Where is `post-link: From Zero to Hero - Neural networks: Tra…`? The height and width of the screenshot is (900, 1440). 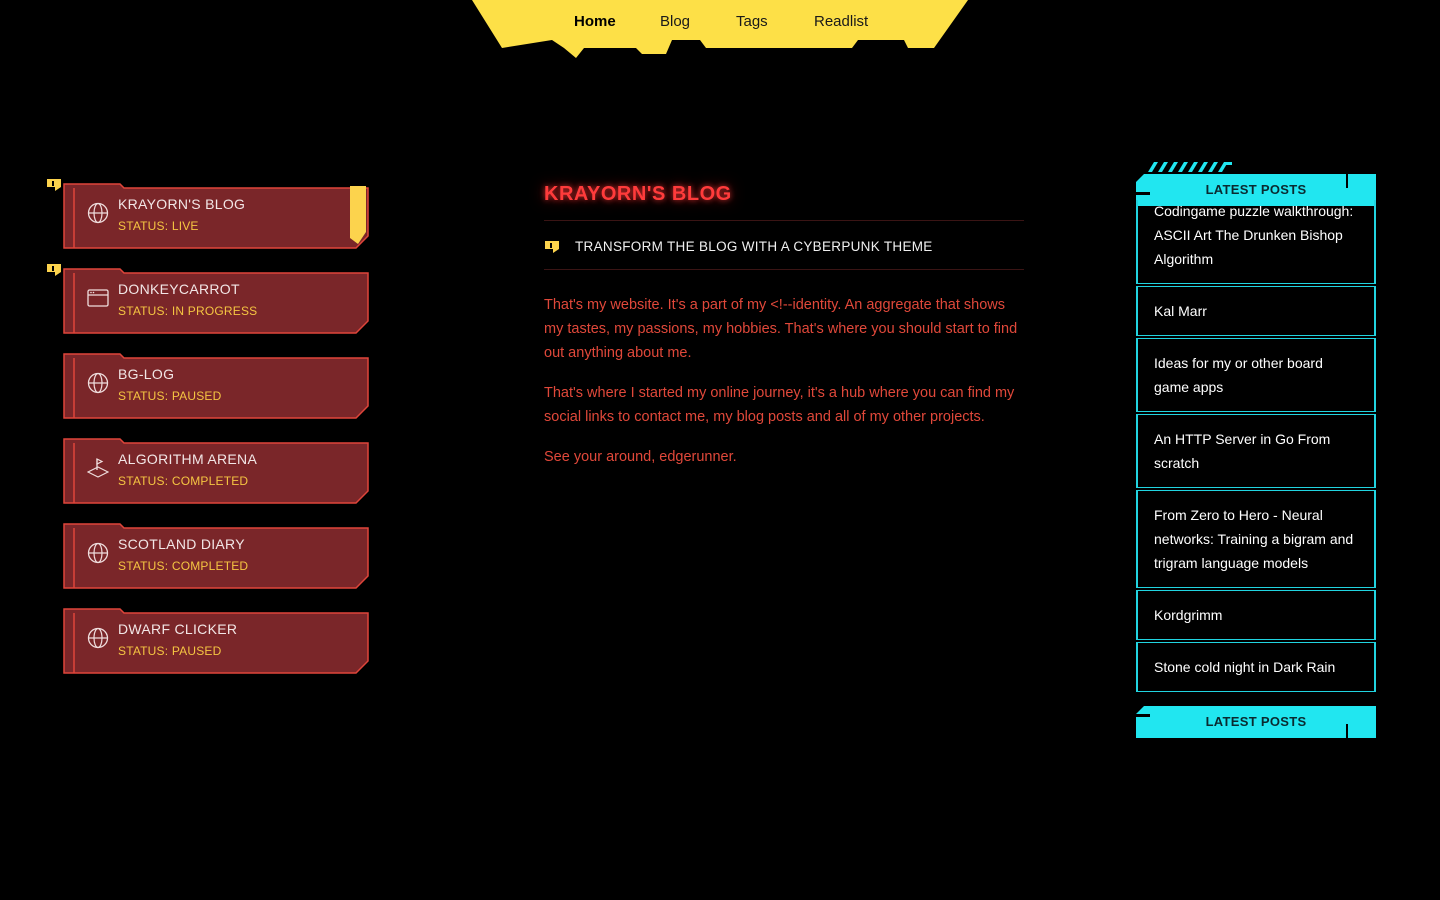 post-link: From Zero to Hero - Neural networks: Tra… is located at coordinates (1256, 539).